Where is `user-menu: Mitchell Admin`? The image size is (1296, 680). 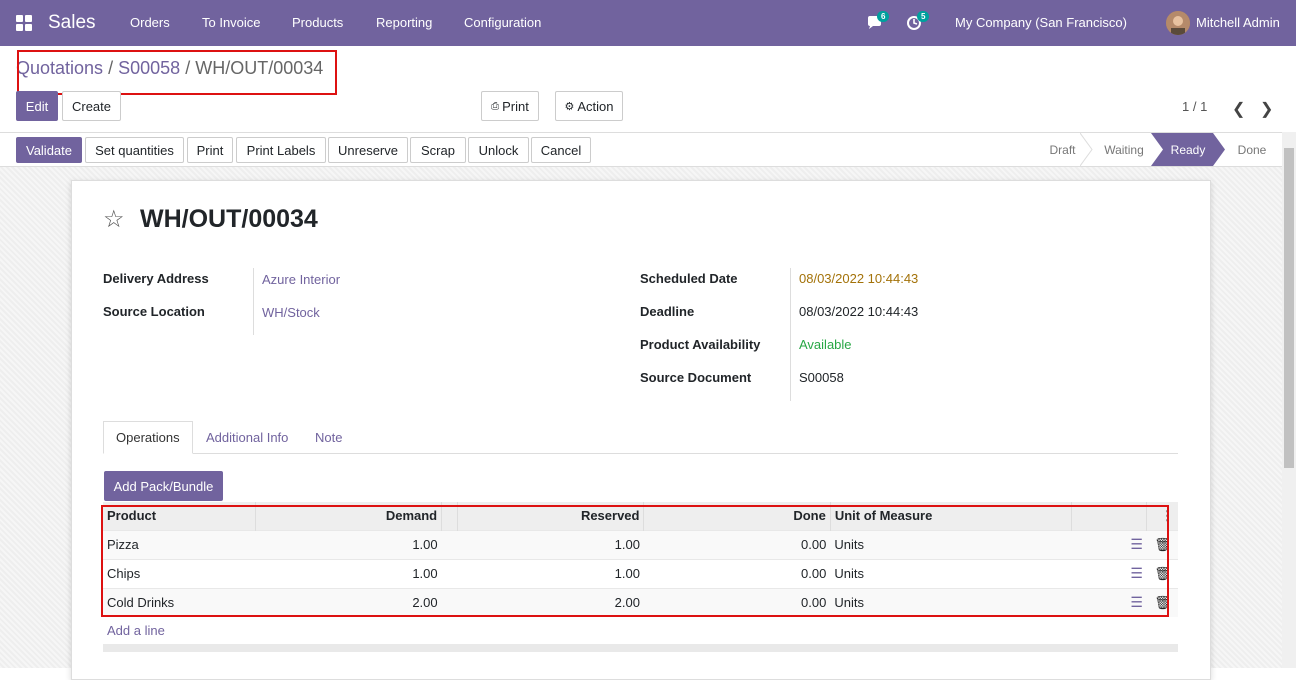 user-menu: Mitchell Admin is located at coordinates (1238, 22).